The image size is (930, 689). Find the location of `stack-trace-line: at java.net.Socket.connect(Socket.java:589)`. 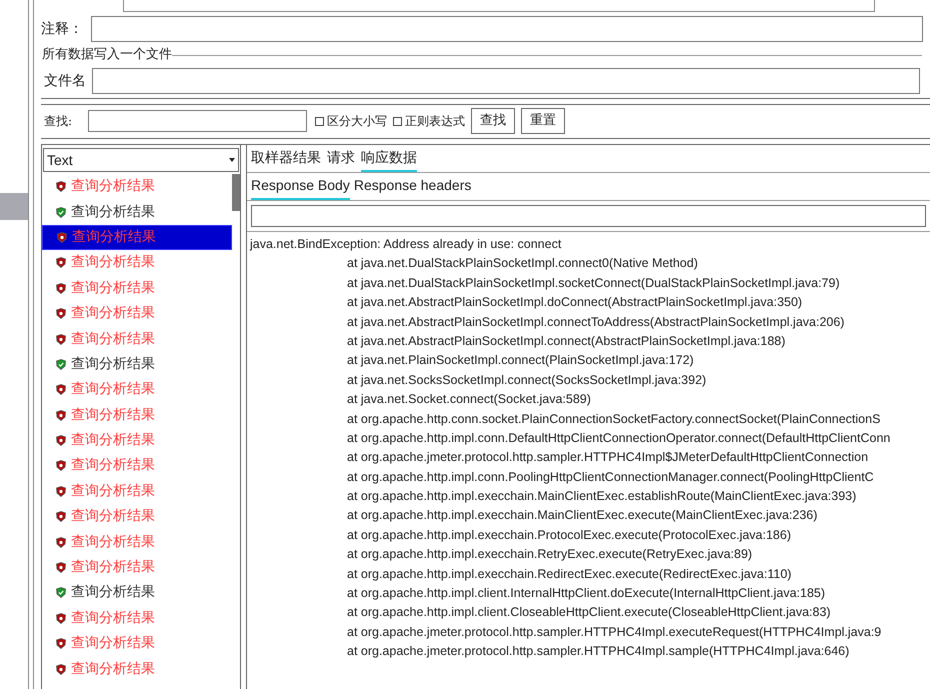

stack-trace-line: at java.net.Socket.connect(Socket.java:589) is located at coordinates (469, 399).